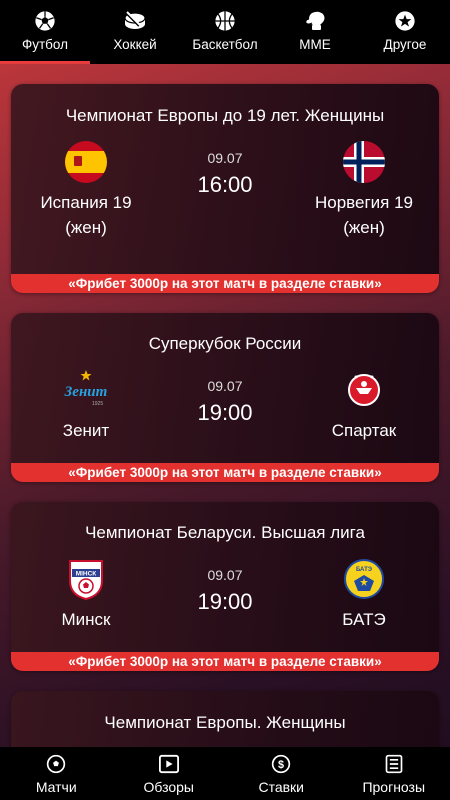 The image size is (450, 800). I want to click on match-time-block: 09.07 16:00, so click(225, 169).